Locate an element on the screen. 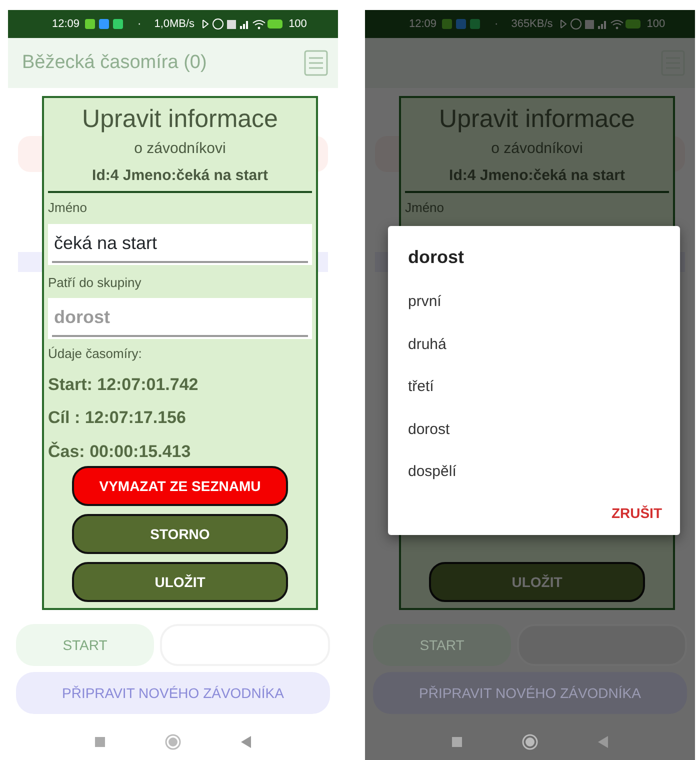 This screenshot has height=760, width=696. network-speed: 1,0MB/s is located at coordinates (174, 24).